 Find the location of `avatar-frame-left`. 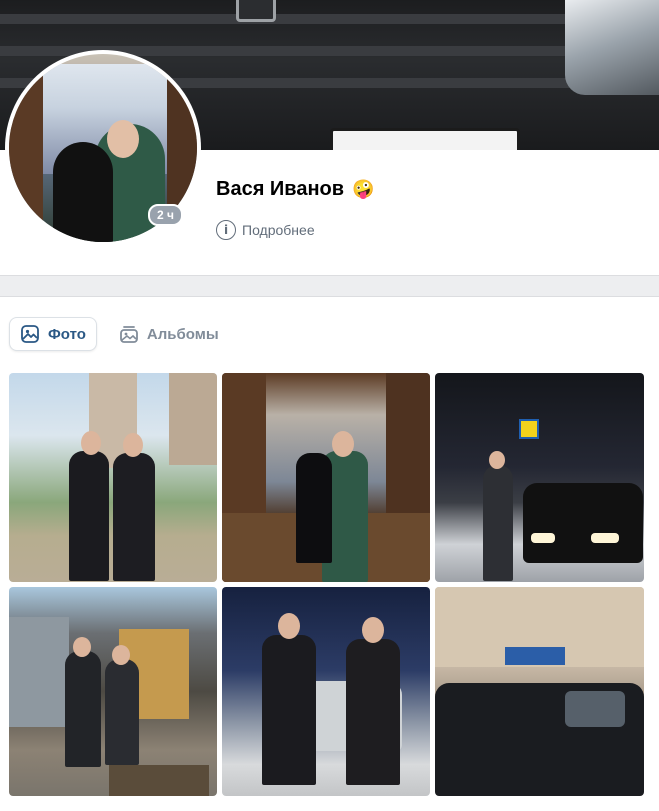

avatar-frame-left is located at coordinates (26, 148).